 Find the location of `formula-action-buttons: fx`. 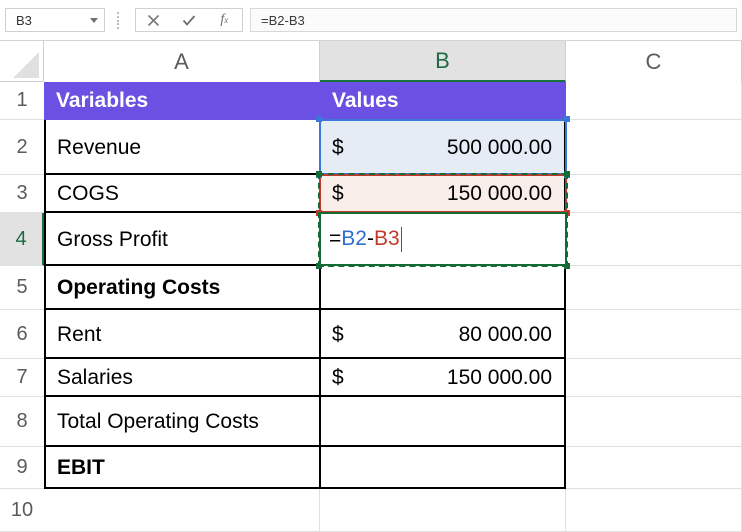

formula-action-buttons: fx is located at coordinates (189, 20).